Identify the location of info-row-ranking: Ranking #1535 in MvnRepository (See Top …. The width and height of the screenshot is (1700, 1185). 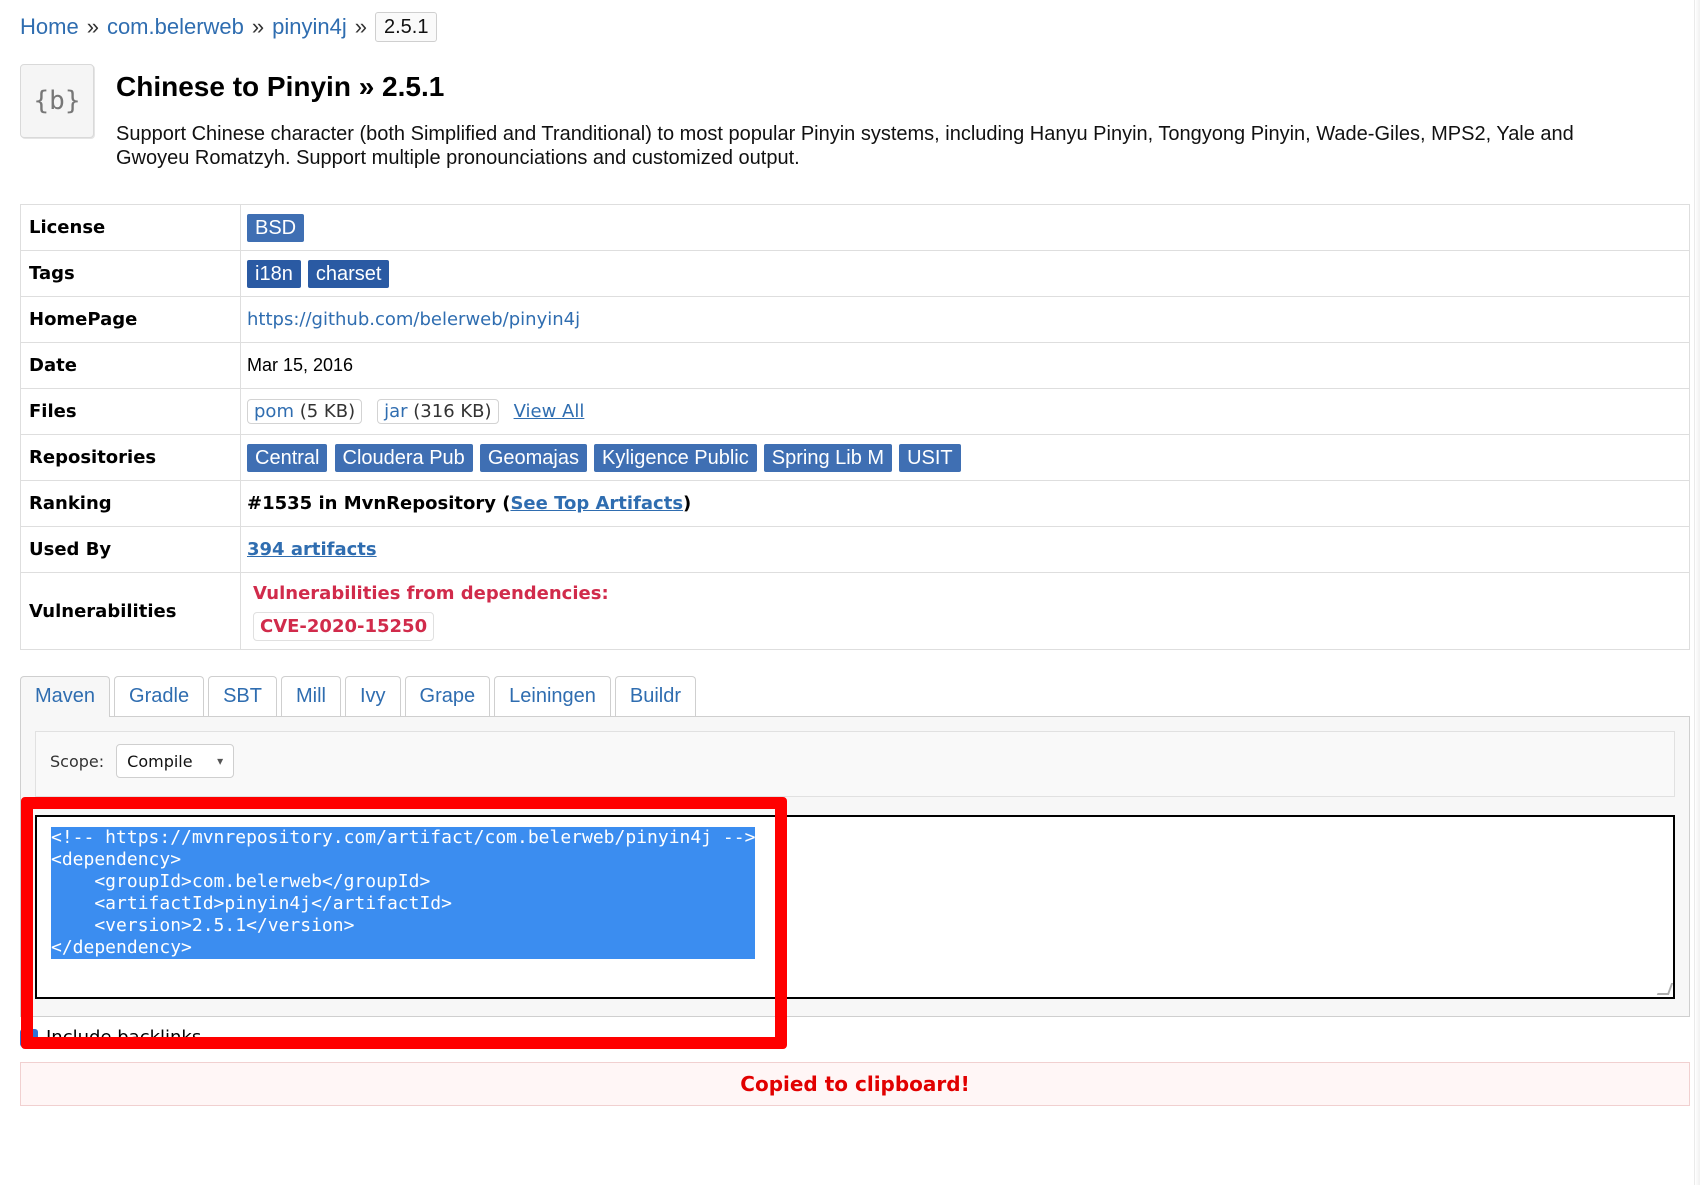
(855, 503).